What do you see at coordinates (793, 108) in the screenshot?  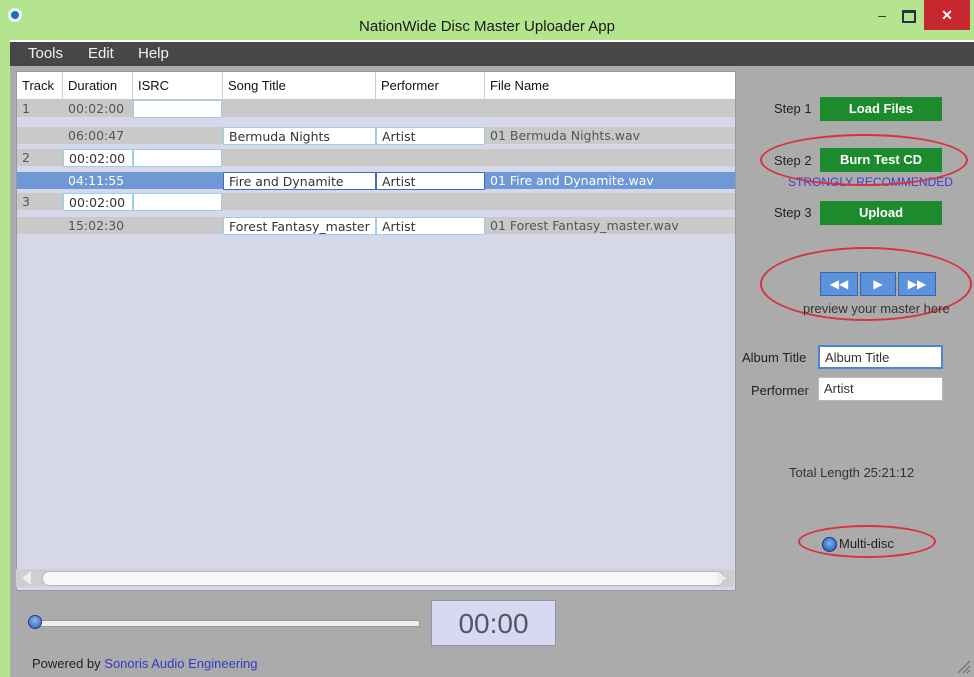 I see `step-1-label: Step 1` at bounding box center [793, 108].